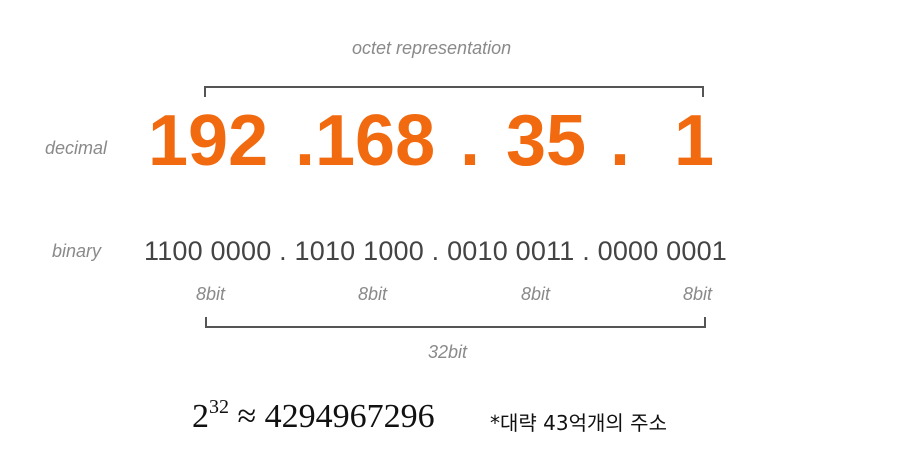 The width and height of the screenshot is (910, 472). Describe the element at coordinates (536, 294) in the screenshot. I see `bit-label-3: 8bit` at that location.